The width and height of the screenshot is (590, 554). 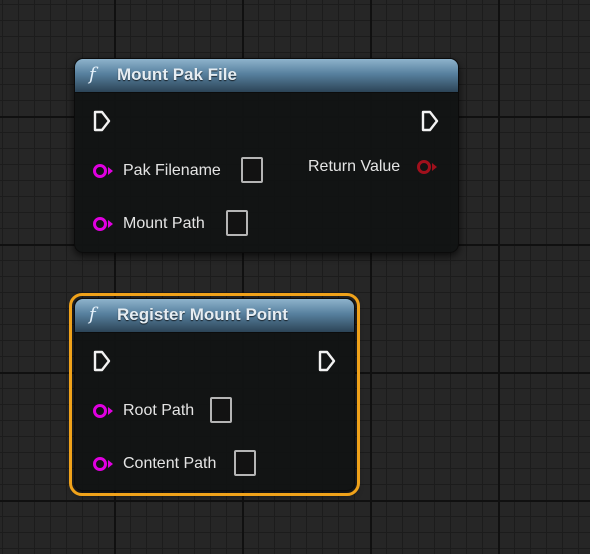 What do you see at coordinates (164, 223) in the screenshot?
I see `pin-label-mount-path: Mount Path` at bounding box center [164, 223].